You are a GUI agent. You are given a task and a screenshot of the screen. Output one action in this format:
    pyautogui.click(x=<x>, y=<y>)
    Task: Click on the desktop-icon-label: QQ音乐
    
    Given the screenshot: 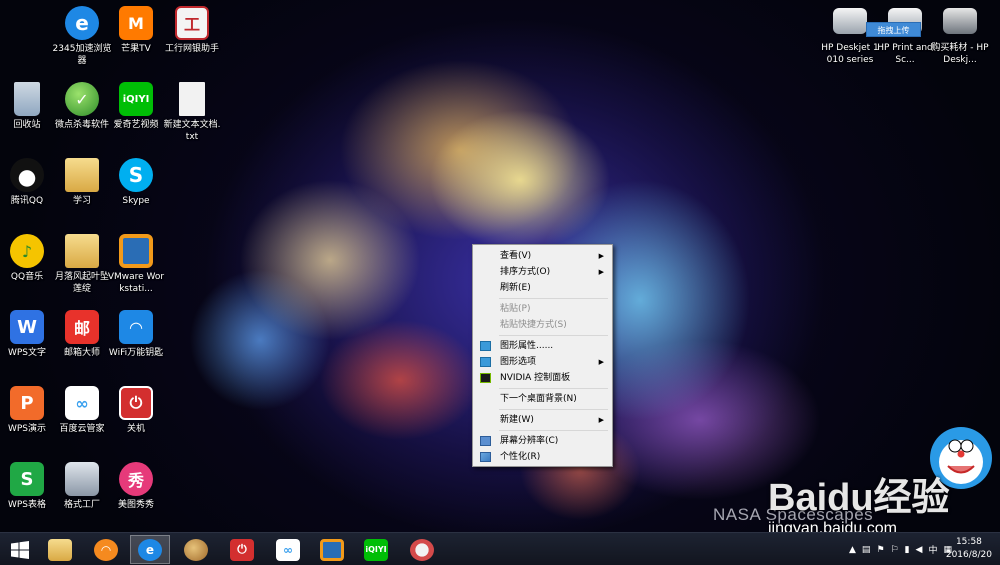 What is the action you would take?
    pyautogui.click(x=27, y=277)
    